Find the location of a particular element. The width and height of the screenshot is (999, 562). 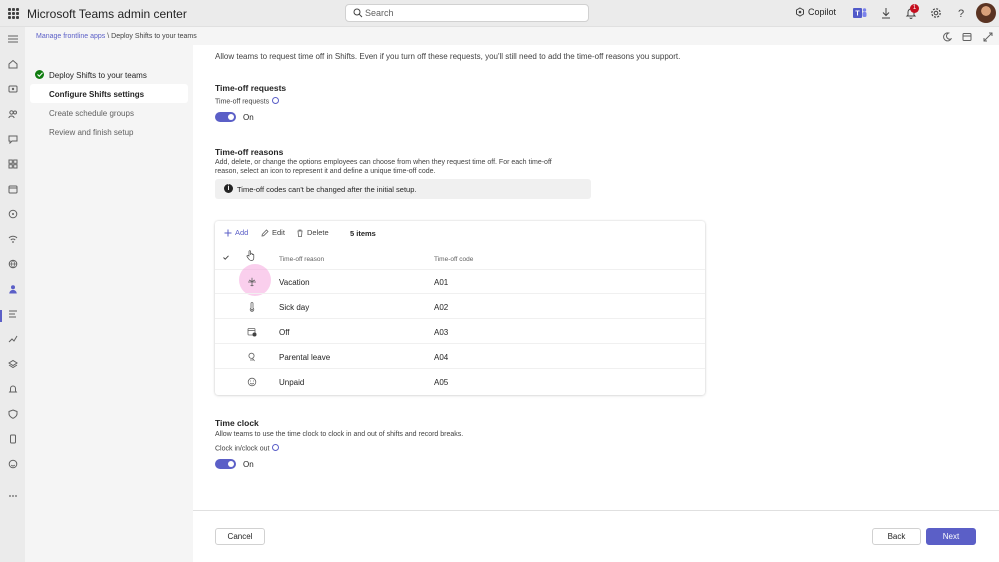

clock-in-out-toggle is located at coordinates (225, 464).